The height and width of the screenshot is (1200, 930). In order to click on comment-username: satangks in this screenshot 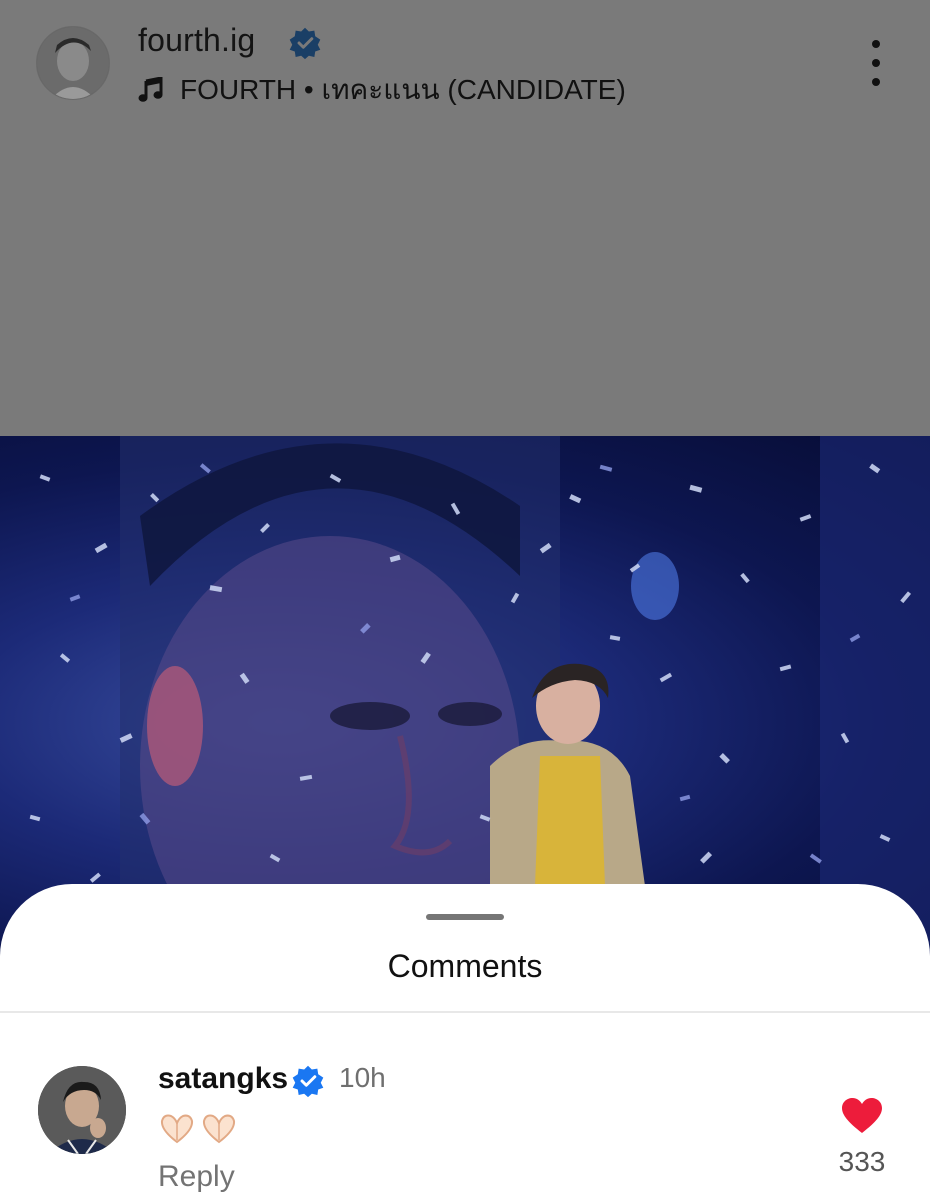, I will do `click(223, 1079)`.